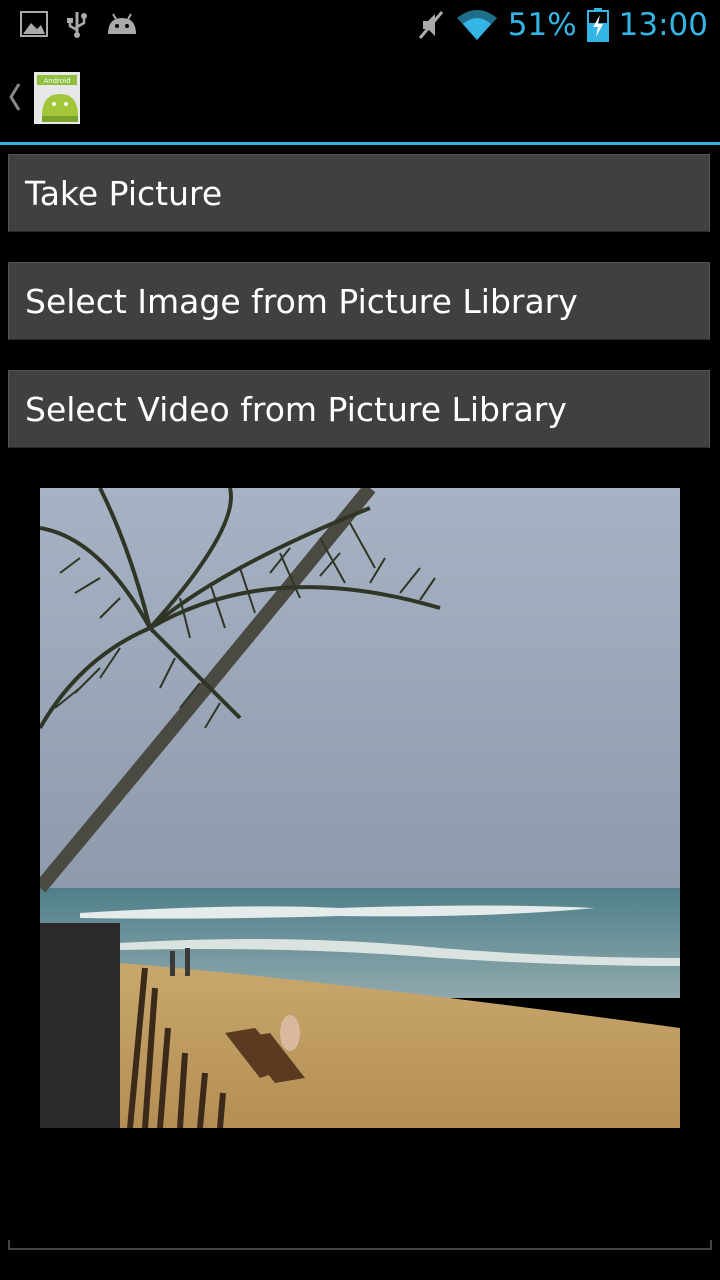  Describe the element at coordinates (360, 96) in the screenshot. I see `action-bar` at that location.